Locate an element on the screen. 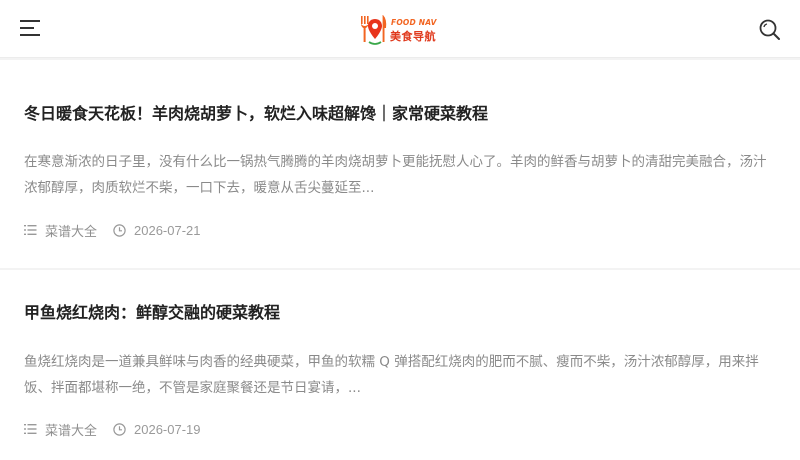  menu-button is located at coordinates (31, 28).